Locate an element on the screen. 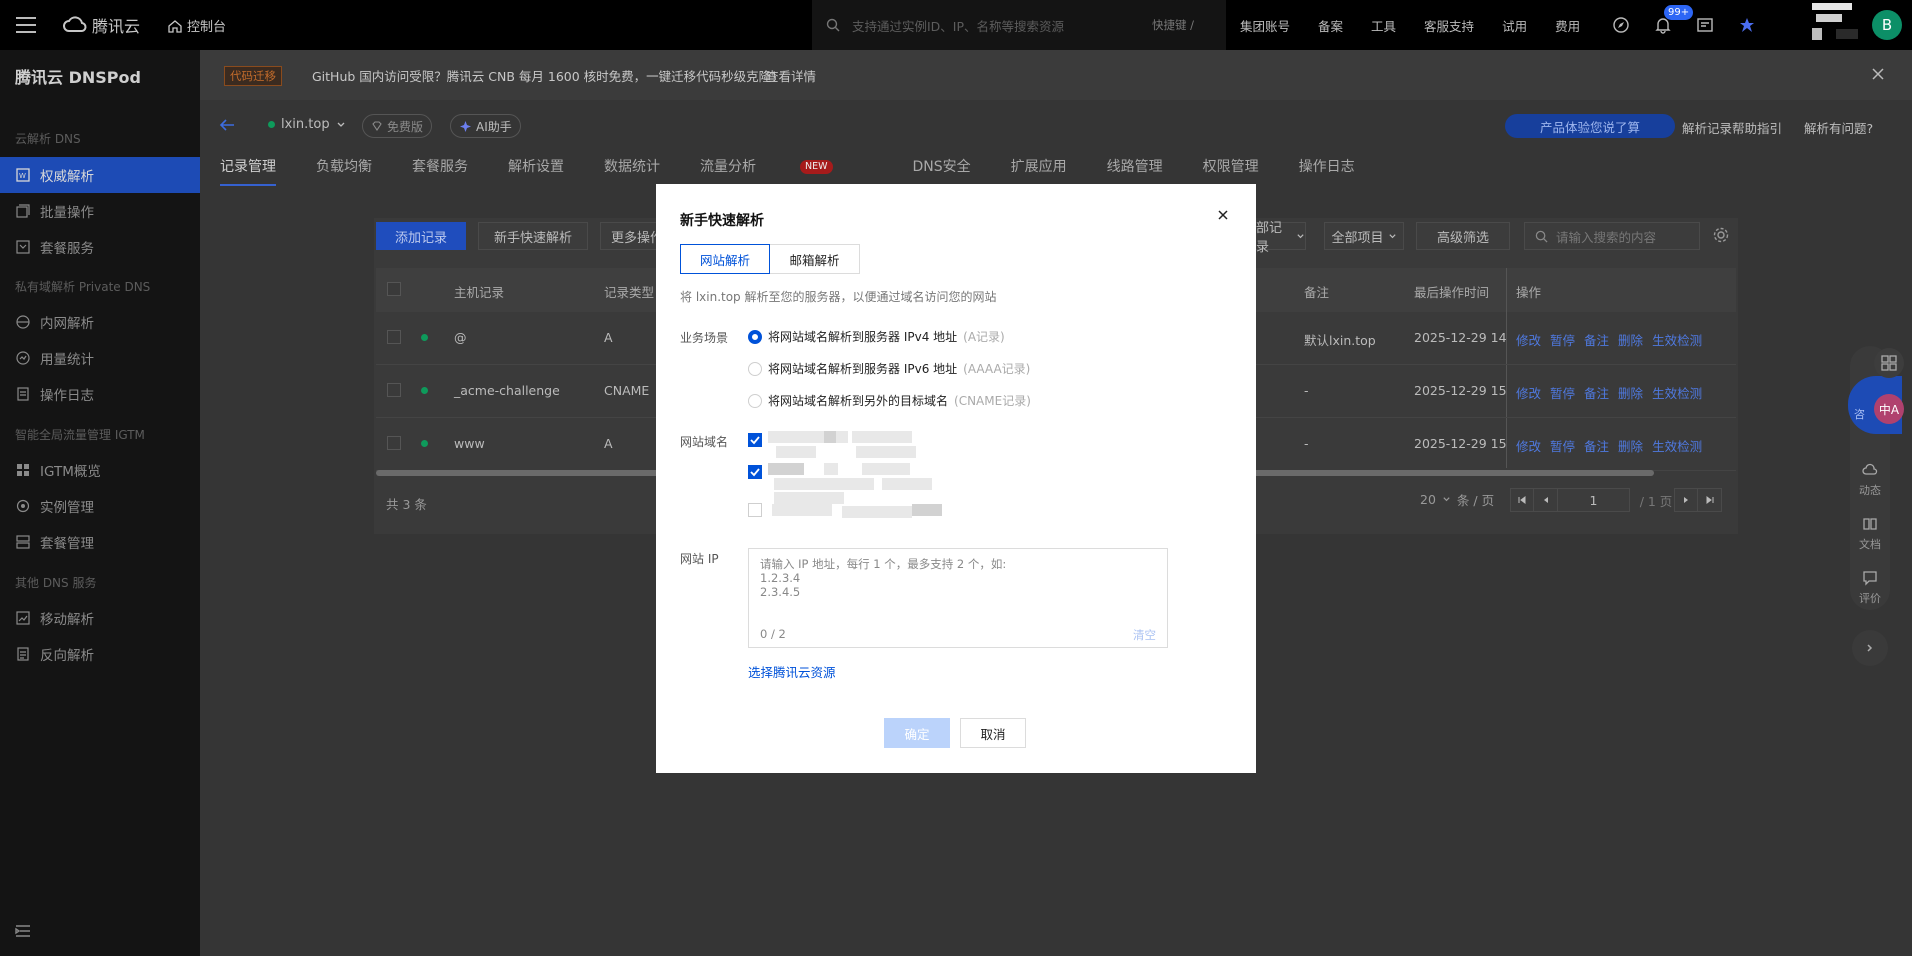 The width and height of the screenshot is (1912, 956). first-page-button is located at coordinates (1522, 500).